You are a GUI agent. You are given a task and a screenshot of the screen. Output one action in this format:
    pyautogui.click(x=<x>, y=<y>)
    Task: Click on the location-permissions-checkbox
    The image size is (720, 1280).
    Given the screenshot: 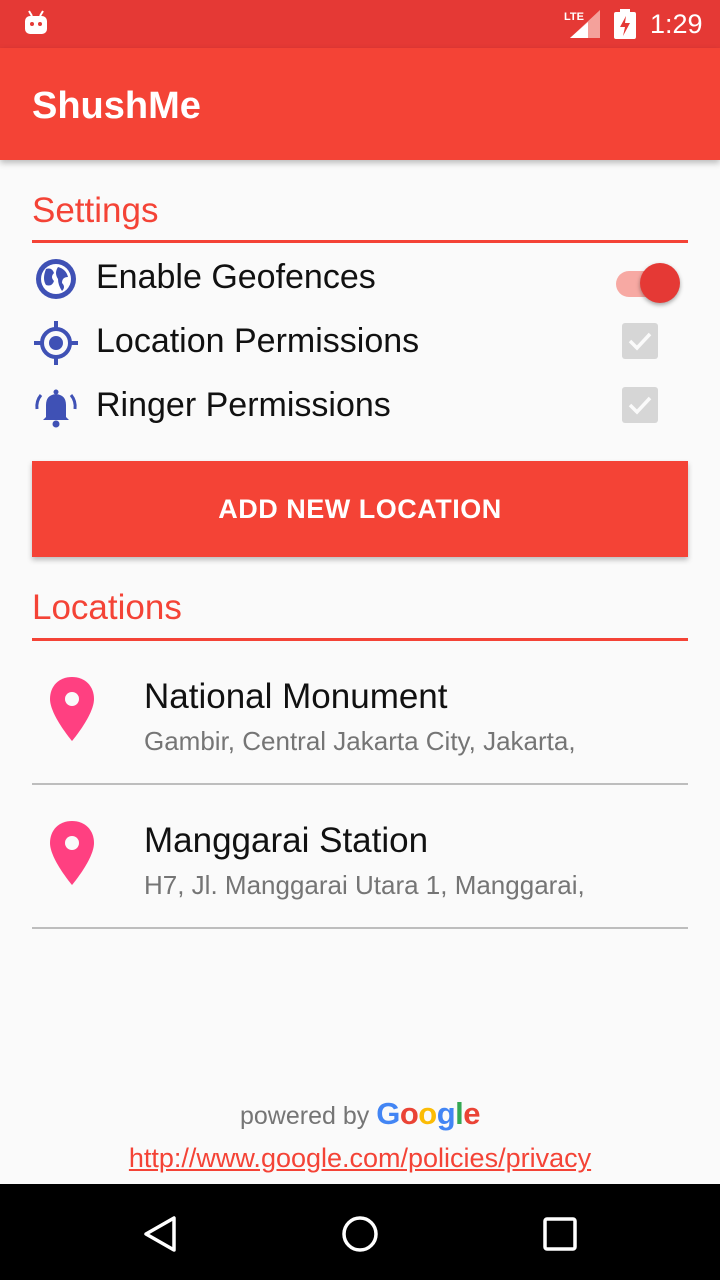 What is the action you would take?
    pyautogui.click(x=640, y=341)
    